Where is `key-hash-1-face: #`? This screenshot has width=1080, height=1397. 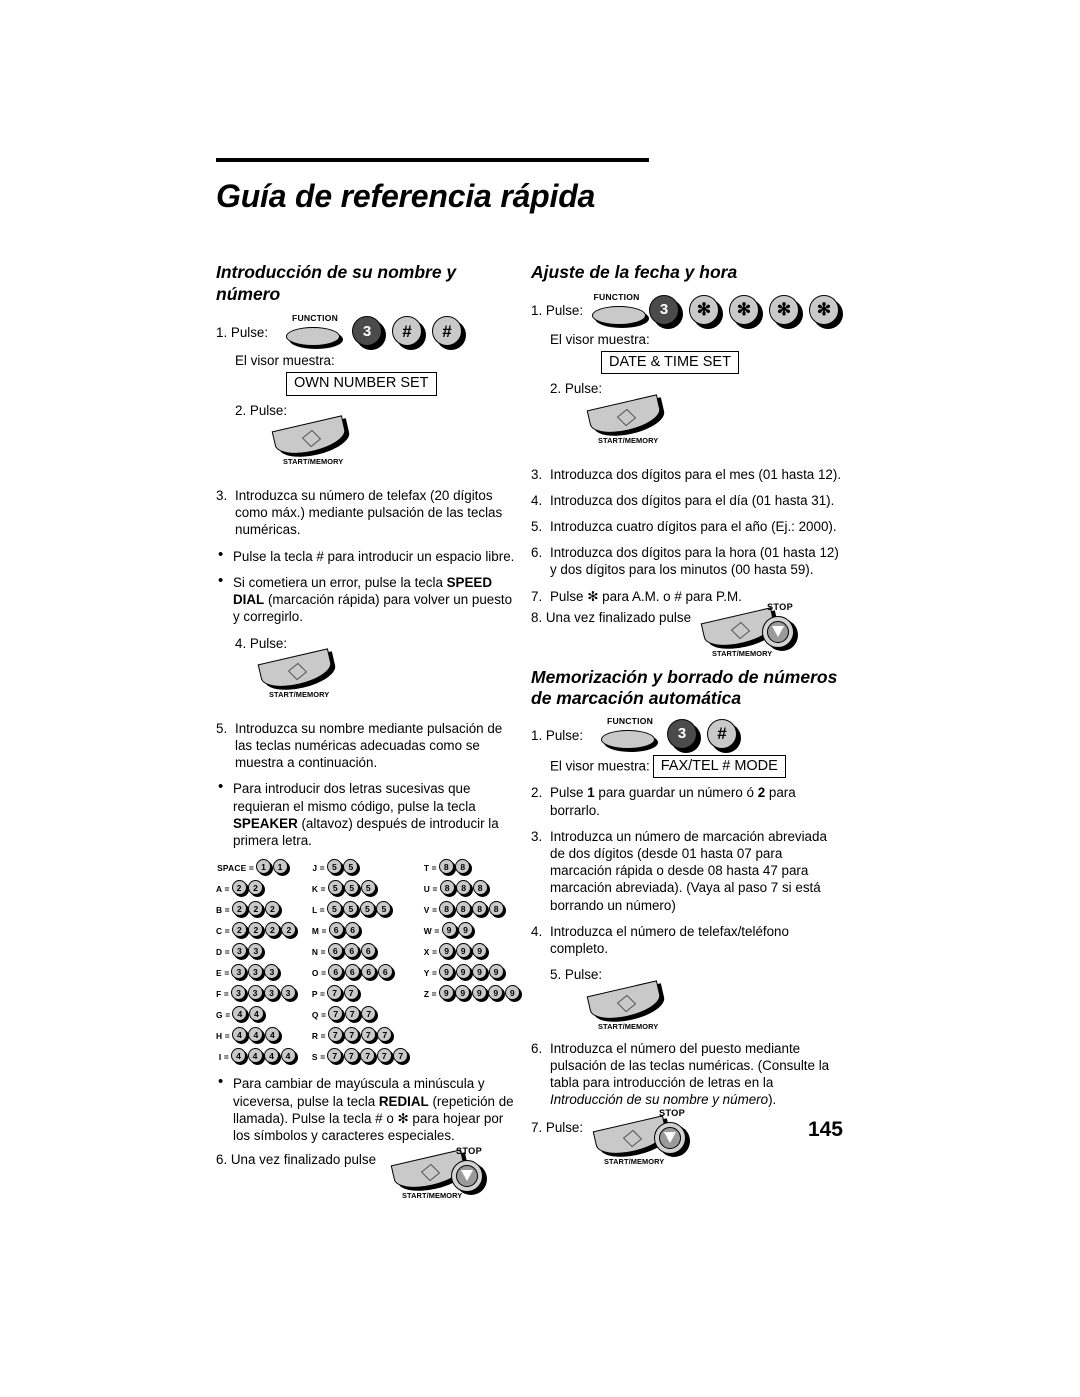
key-hash-1-face: # is located at coordinates (722, 733).